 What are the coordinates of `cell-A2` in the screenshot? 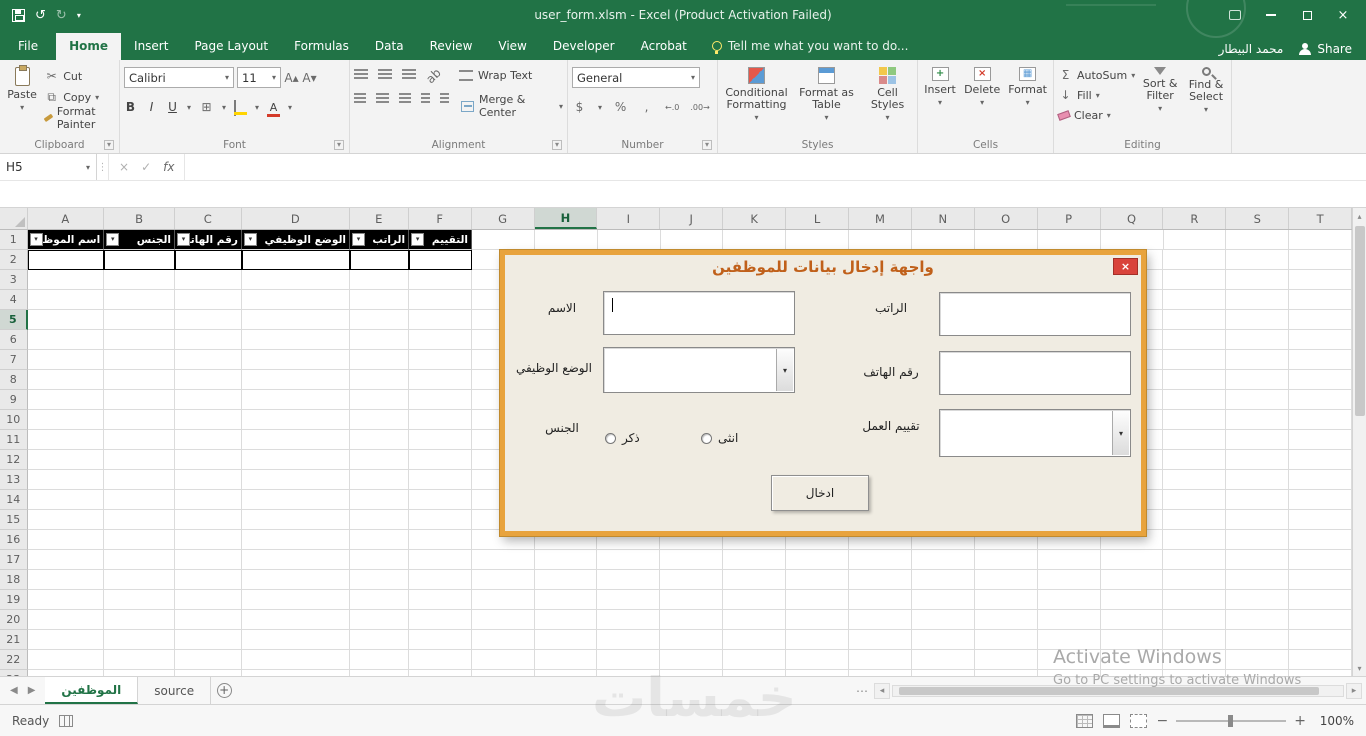 It's located at (66, 260).